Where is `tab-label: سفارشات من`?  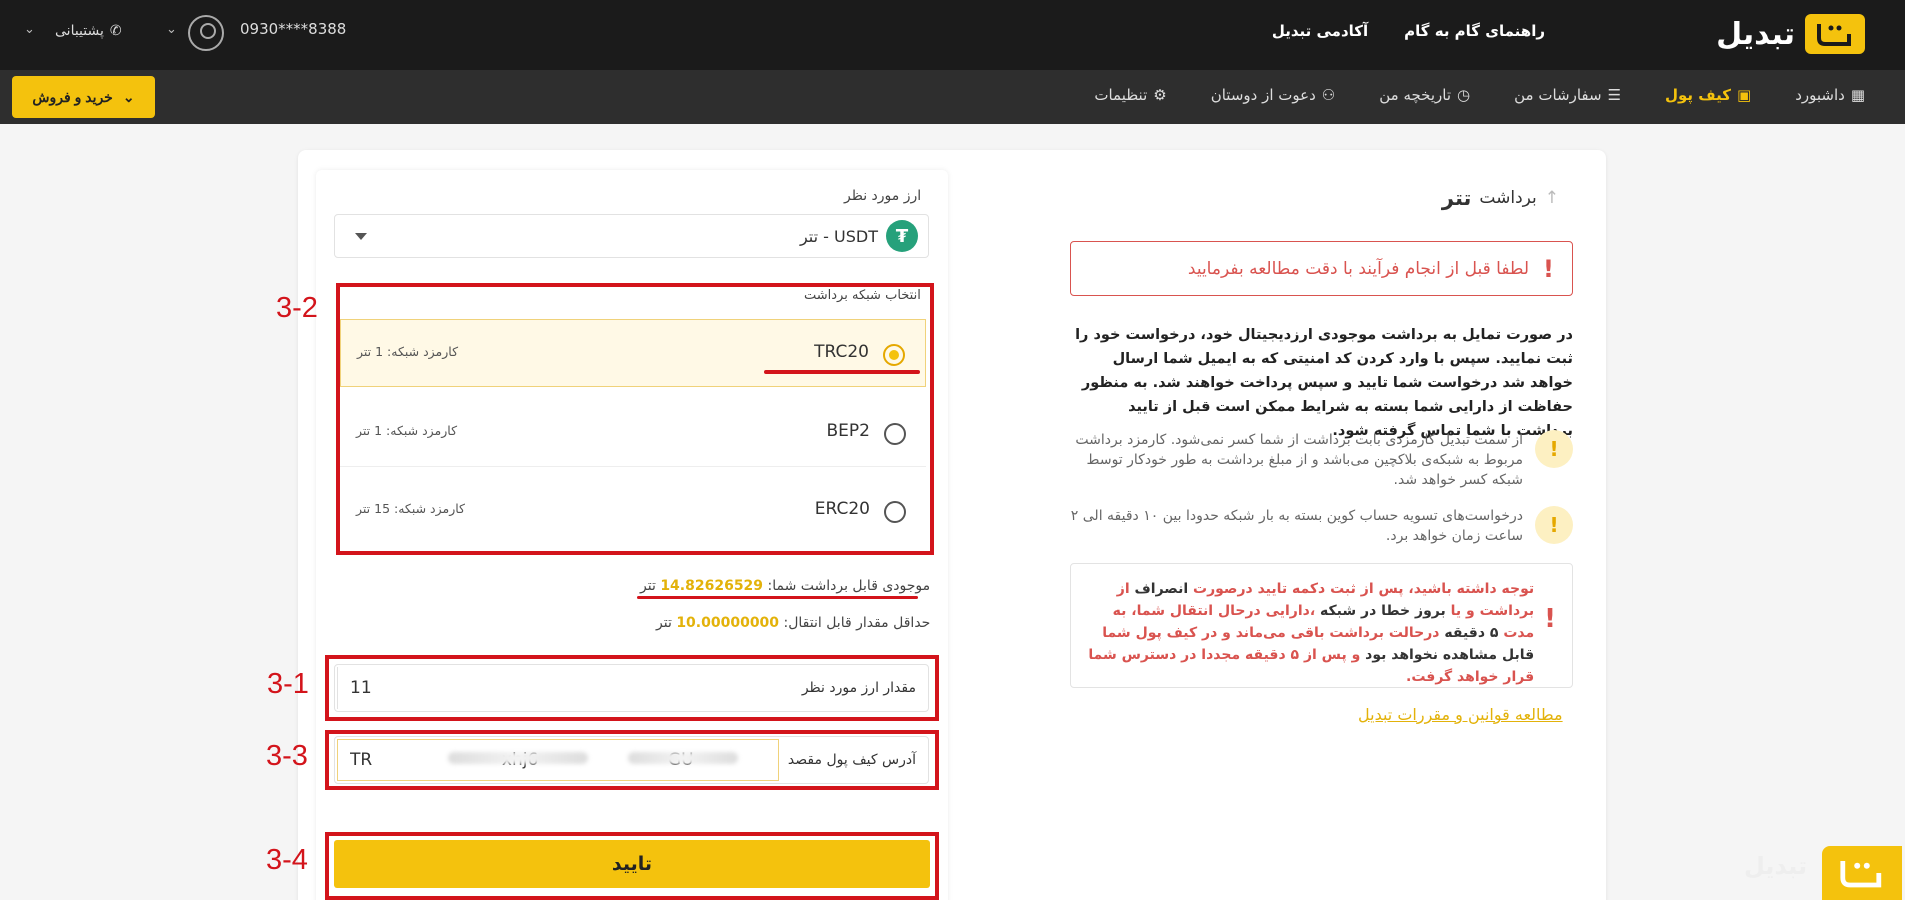 tab-label: سفارشات من is located at coordinates (1558, 95).